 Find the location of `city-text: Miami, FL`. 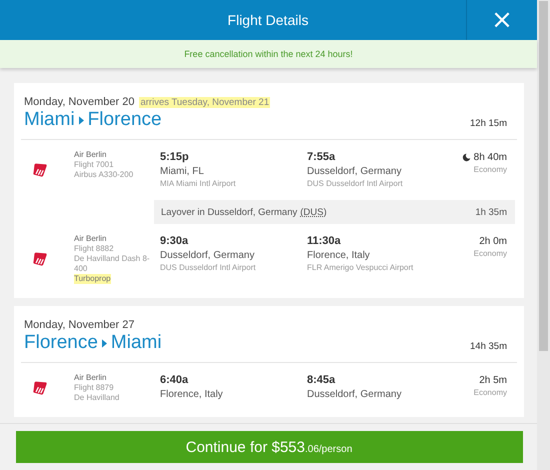

city-text: Miami, FL is located at coordinates (182, 171).